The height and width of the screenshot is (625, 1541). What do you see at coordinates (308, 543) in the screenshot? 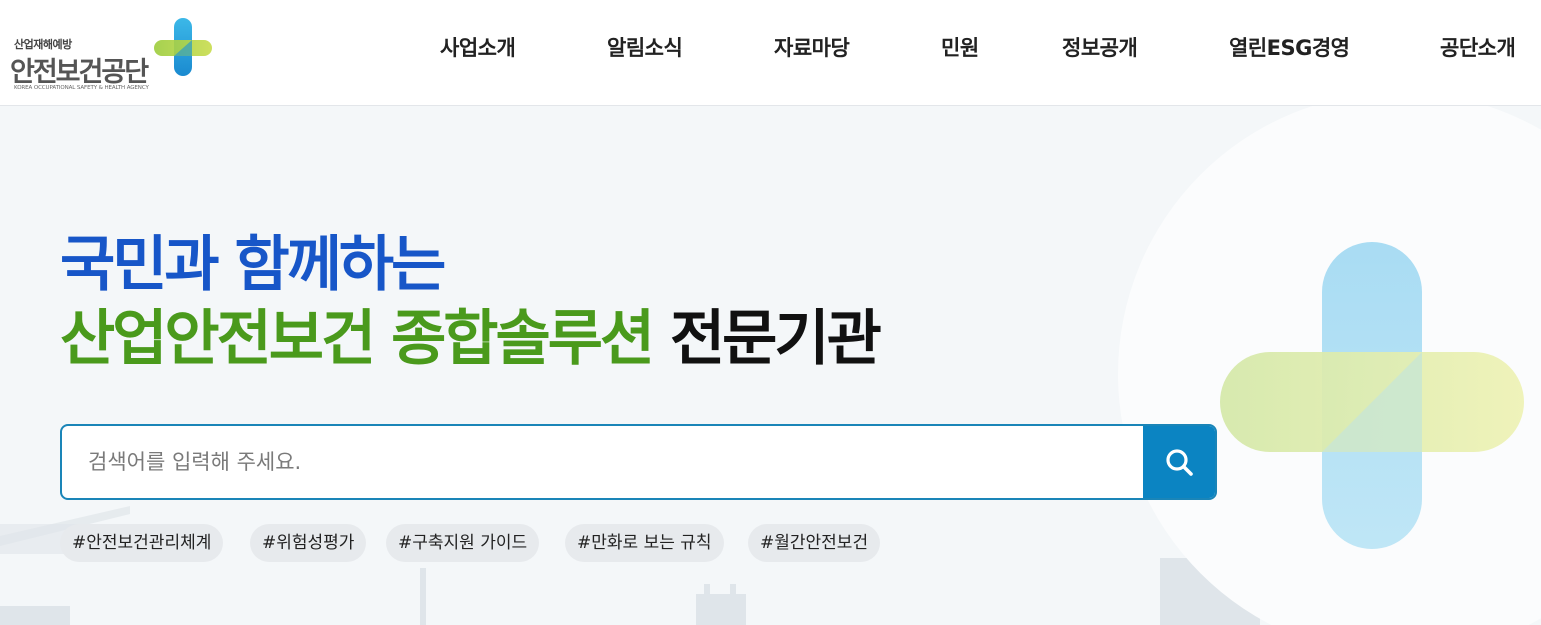
I see `hashtag-risk-assessment: #위험성평가` at bounding box center [308, 543].